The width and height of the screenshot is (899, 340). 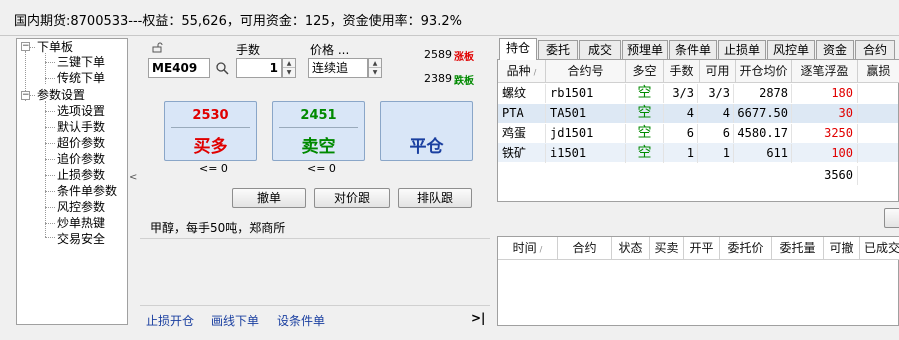 What do you see at coordinates (585, 248) in the screenshot?
I see `column-header-contract: 合约` at bounding box center [585, 248].